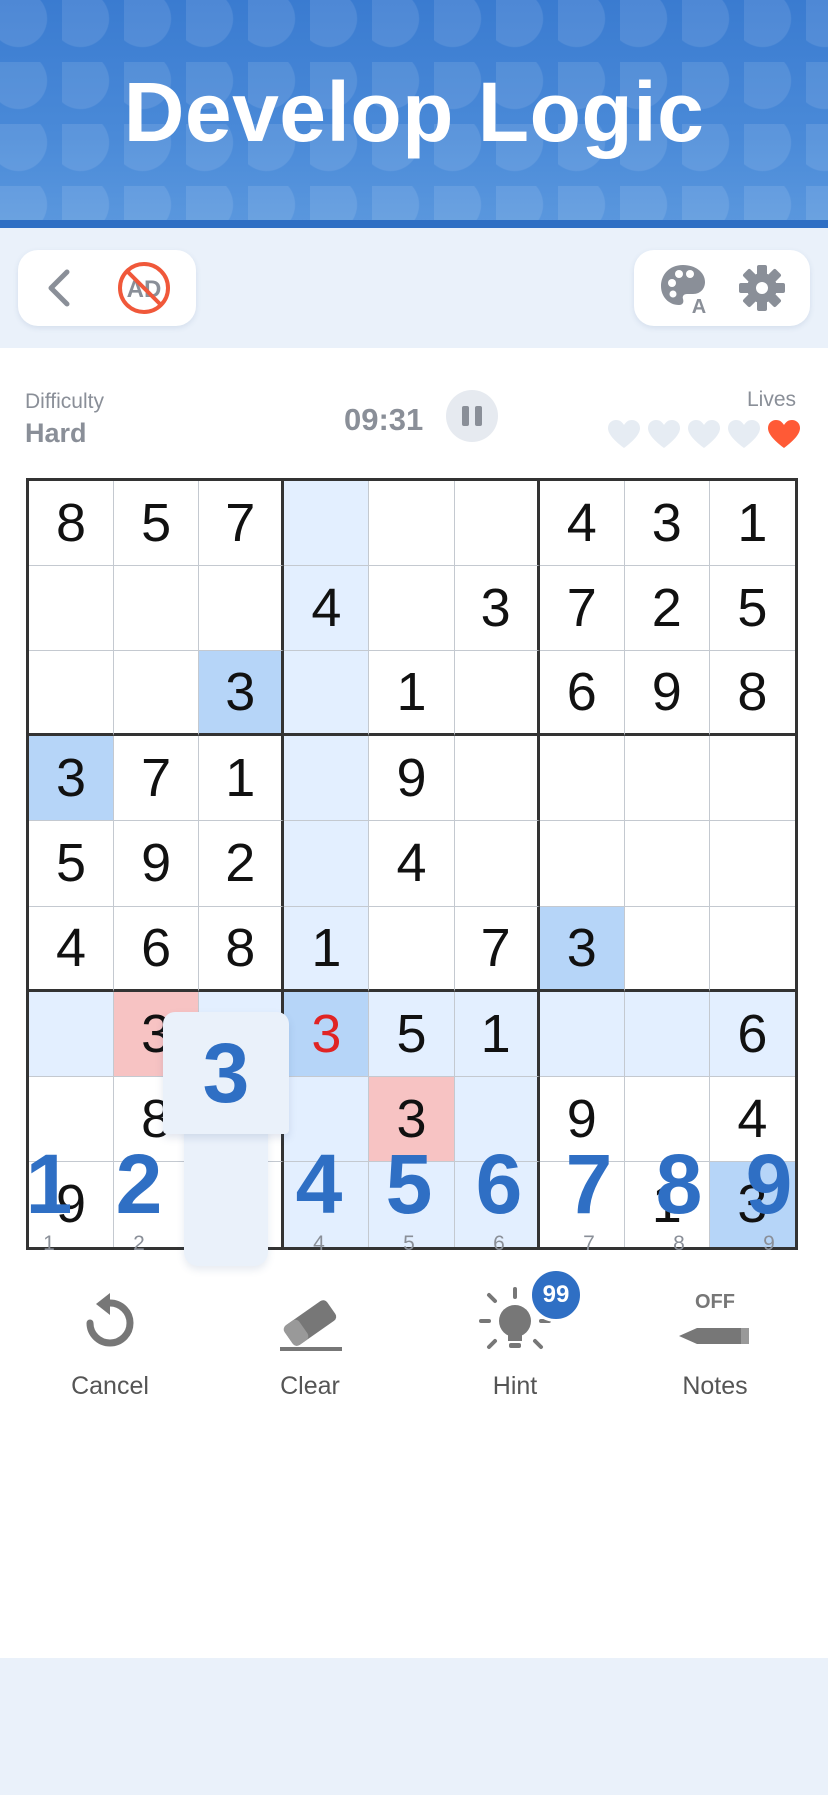 This screenshot has width=828, height=1795. I want to click on numpad-key-count: 6, so click(499, 1243).